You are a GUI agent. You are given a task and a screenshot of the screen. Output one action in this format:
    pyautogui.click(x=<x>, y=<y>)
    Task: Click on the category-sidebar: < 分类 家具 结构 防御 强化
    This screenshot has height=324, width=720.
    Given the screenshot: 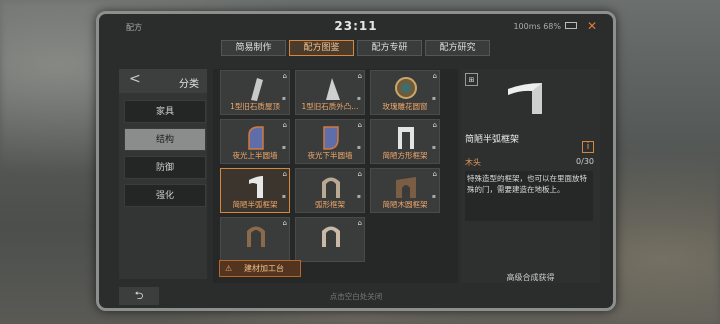 What is the action you would take?
    pyautogui.click(x=163, y=174)
    